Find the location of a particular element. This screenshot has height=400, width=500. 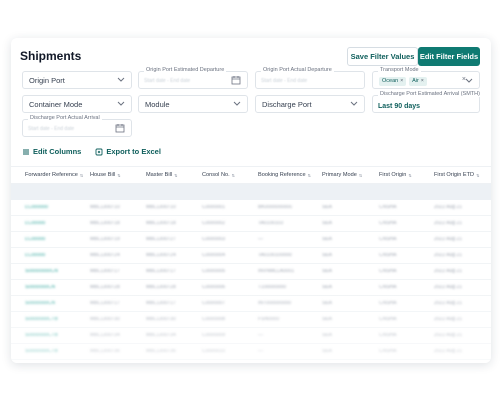

column-filter-row is located at coordinates (251, 192).